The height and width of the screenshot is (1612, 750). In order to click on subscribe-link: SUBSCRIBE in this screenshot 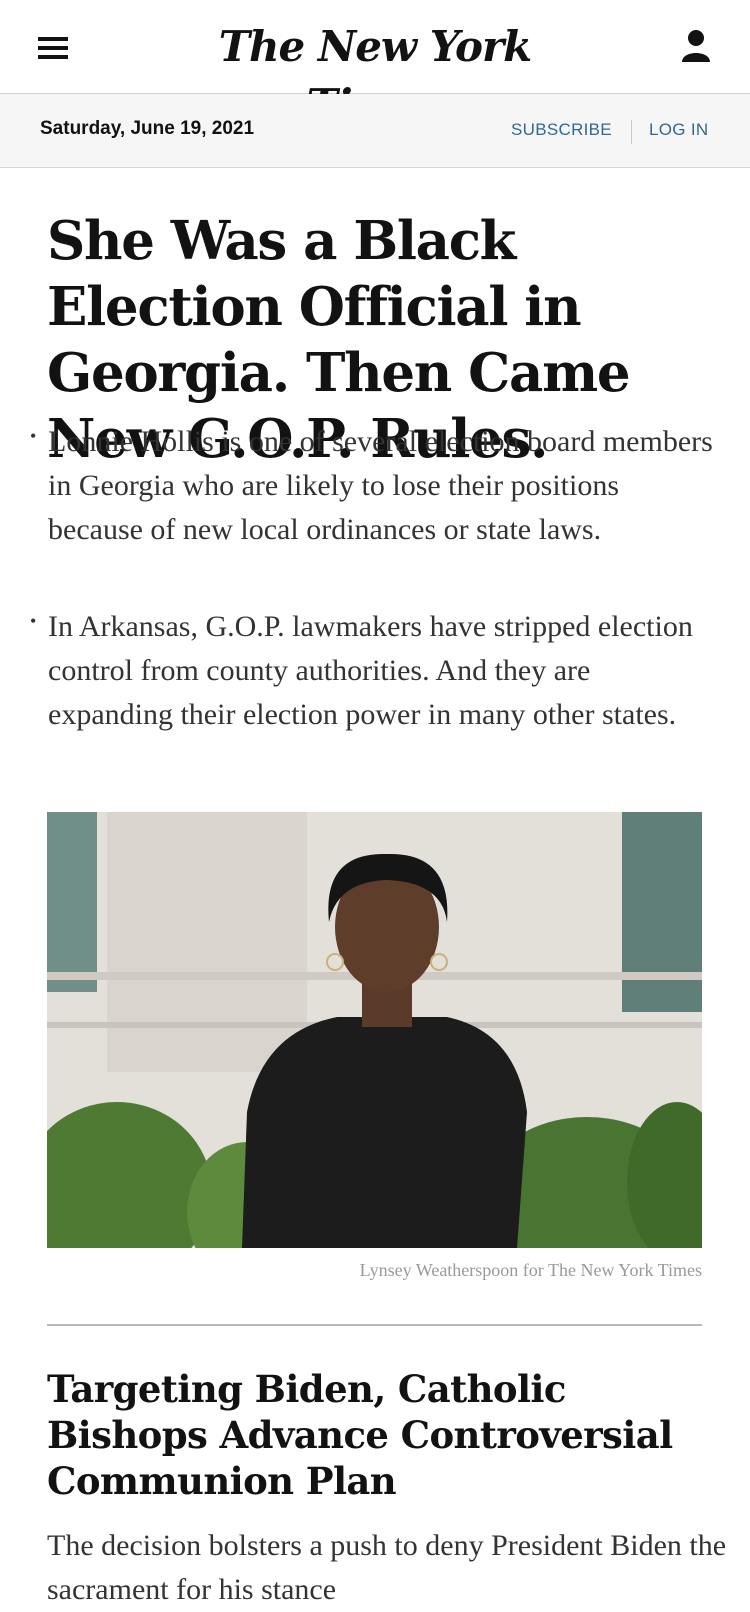, I will do `click(561, 130)`.